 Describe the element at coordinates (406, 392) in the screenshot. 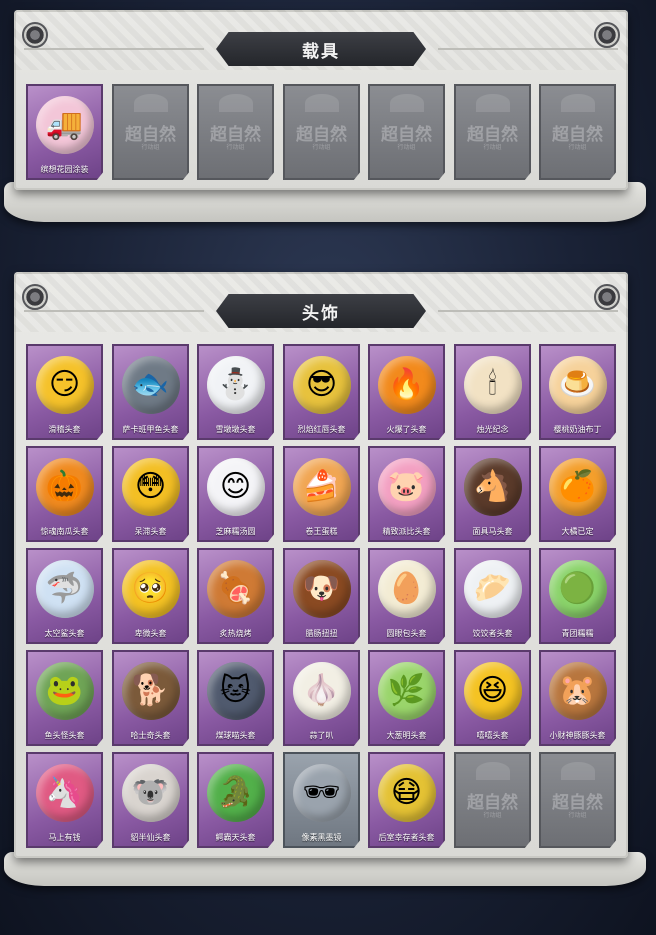

I see `item-card: 🔥 火爆了头套` at that location.